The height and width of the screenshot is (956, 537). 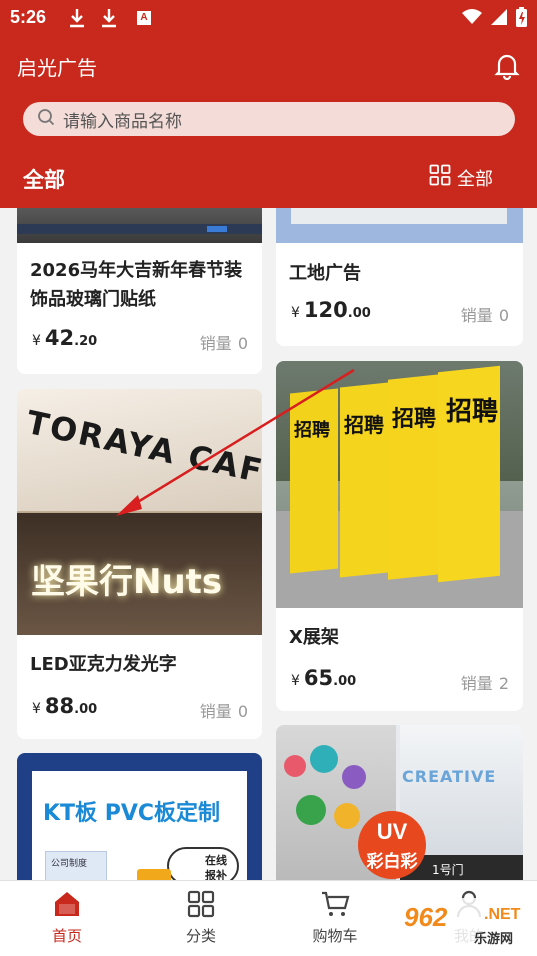 What do you see at coordinates (465, 924) in the screenshot?
I see `watermark: 962 .NET 乐游网` at bounding box center [465, 924].